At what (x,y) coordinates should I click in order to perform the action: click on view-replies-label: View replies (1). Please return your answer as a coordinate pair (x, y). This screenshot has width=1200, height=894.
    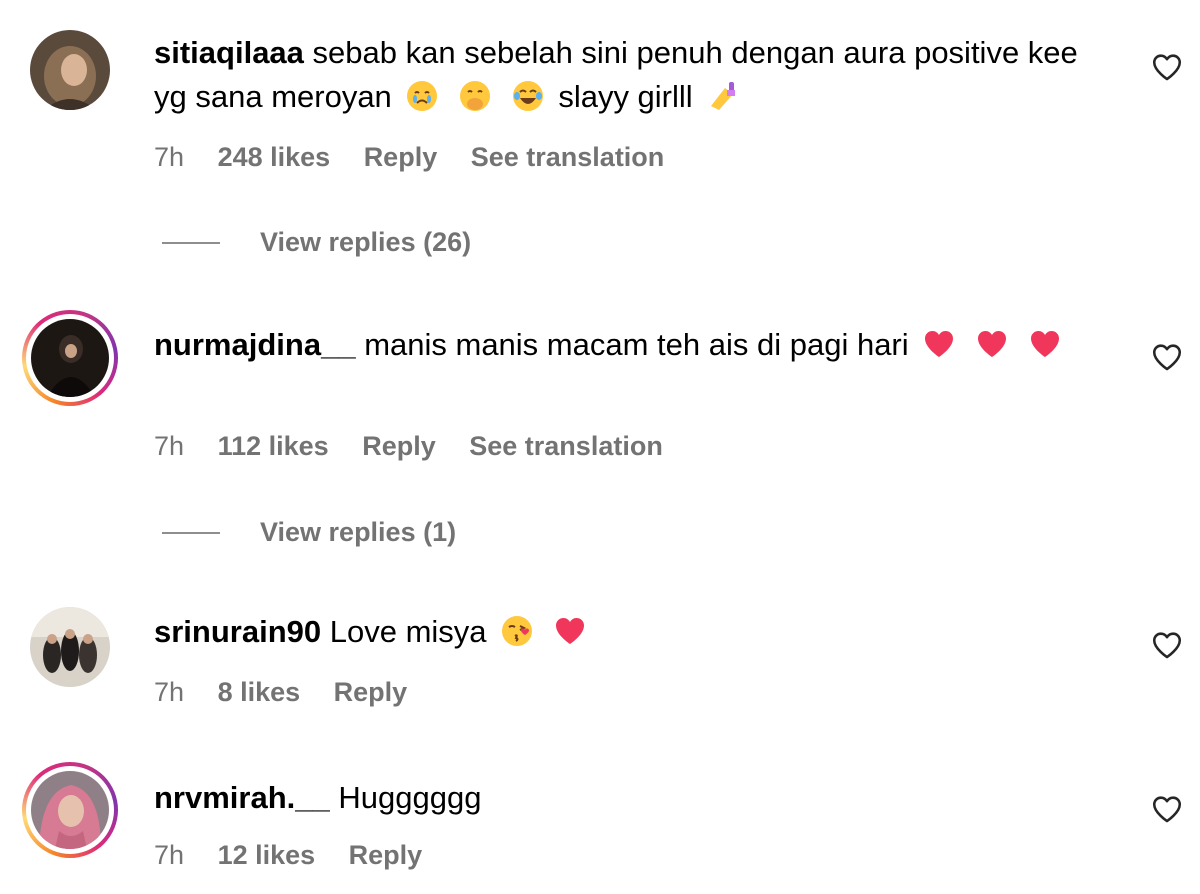
    Looking at the image, I should click on (358, 532).